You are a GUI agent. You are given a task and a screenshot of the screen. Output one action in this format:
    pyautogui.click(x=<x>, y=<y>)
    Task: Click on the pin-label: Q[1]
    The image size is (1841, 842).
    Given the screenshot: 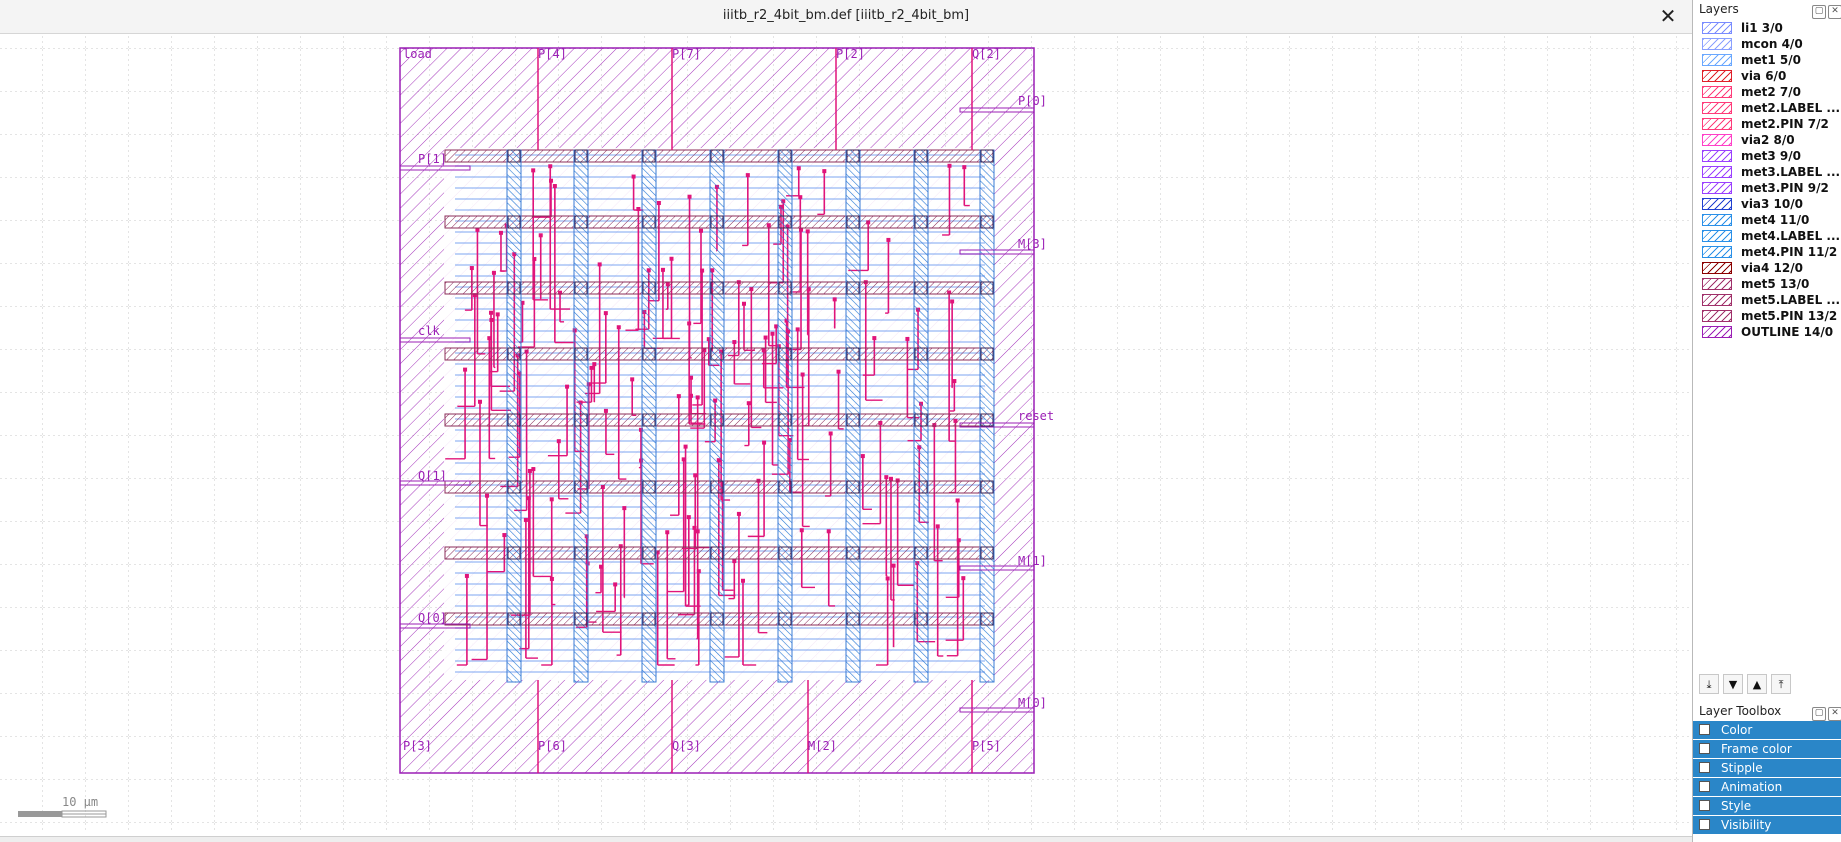 What is the action you would take?
    pyautogui.click(x=432, y=476)
    